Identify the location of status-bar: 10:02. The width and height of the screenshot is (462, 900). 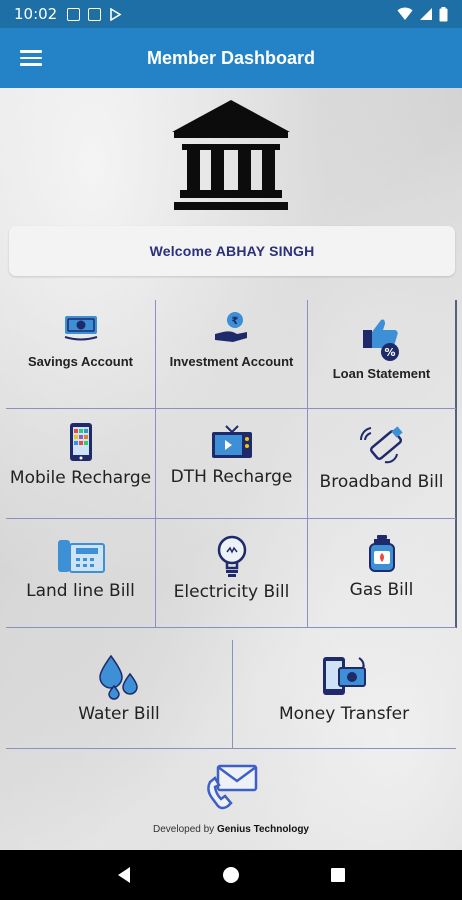
(231, 14).